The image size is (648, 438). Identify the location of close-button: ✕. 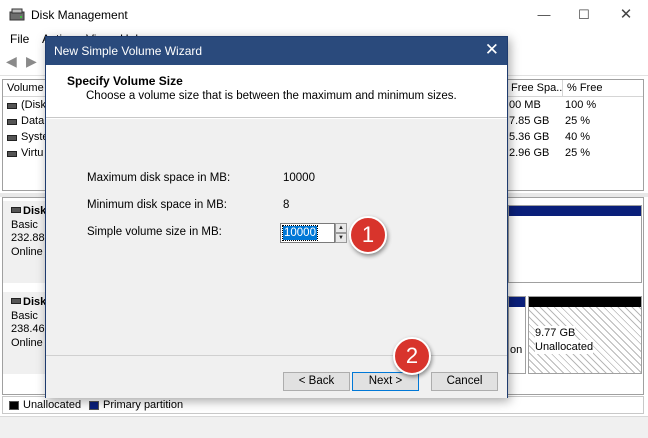
(626, 15).